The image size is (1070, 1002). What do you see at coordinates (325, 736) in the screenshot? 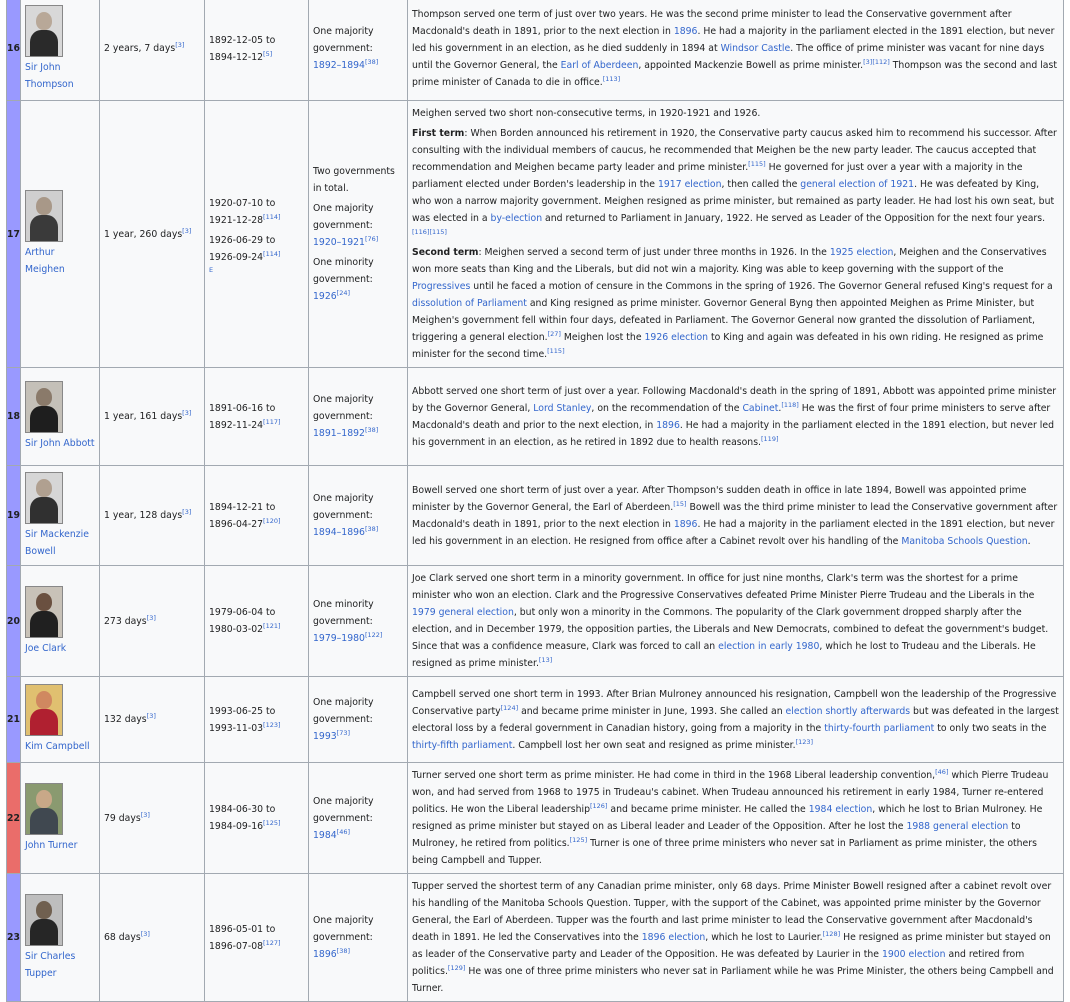
I see `government-years-link: 1993` at bounding box center [325, 736].